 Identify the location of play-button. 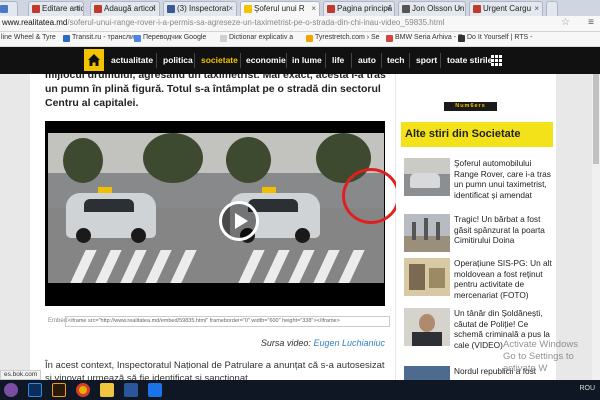
(239, 221).